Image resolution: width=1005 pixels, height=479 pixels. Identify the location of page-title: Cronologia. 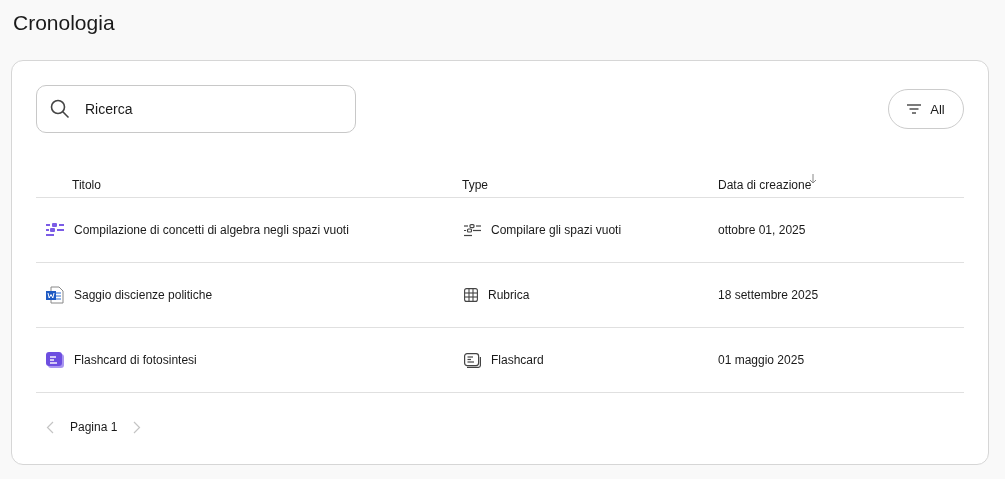
(64, 23).